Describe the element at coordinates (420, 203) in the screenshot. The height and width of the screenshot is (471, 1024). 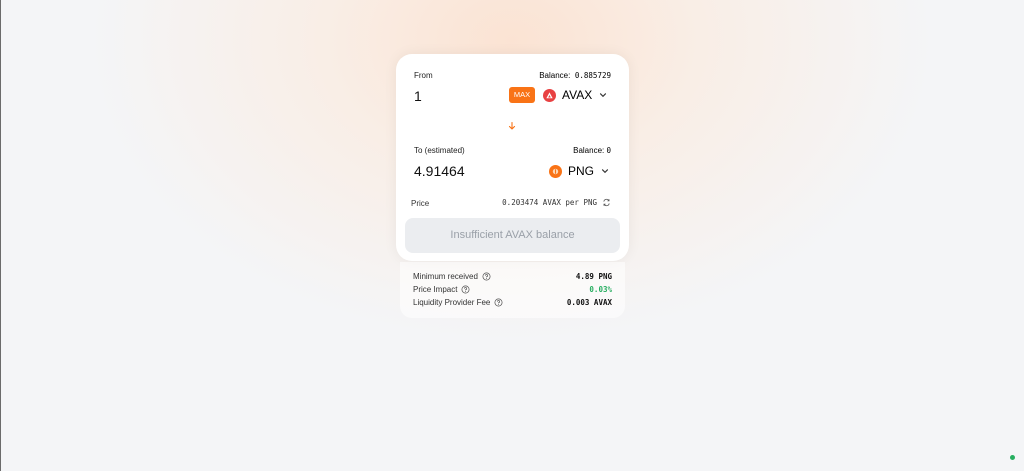
I see `price-label: Price` at that location.